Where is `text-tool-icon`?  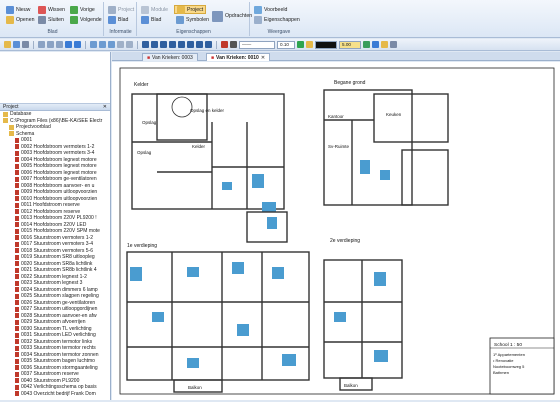
text-tool-icon is located at coordinates (181, 44).